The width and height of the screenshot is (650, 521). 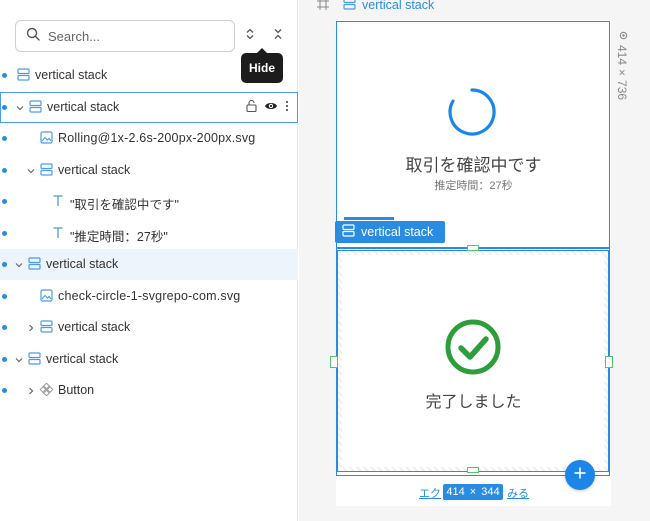 What do you see at coordinates (518, 494) in the screenshot?
I see `footer-link-right: みる` at bounding box center [518, 494].